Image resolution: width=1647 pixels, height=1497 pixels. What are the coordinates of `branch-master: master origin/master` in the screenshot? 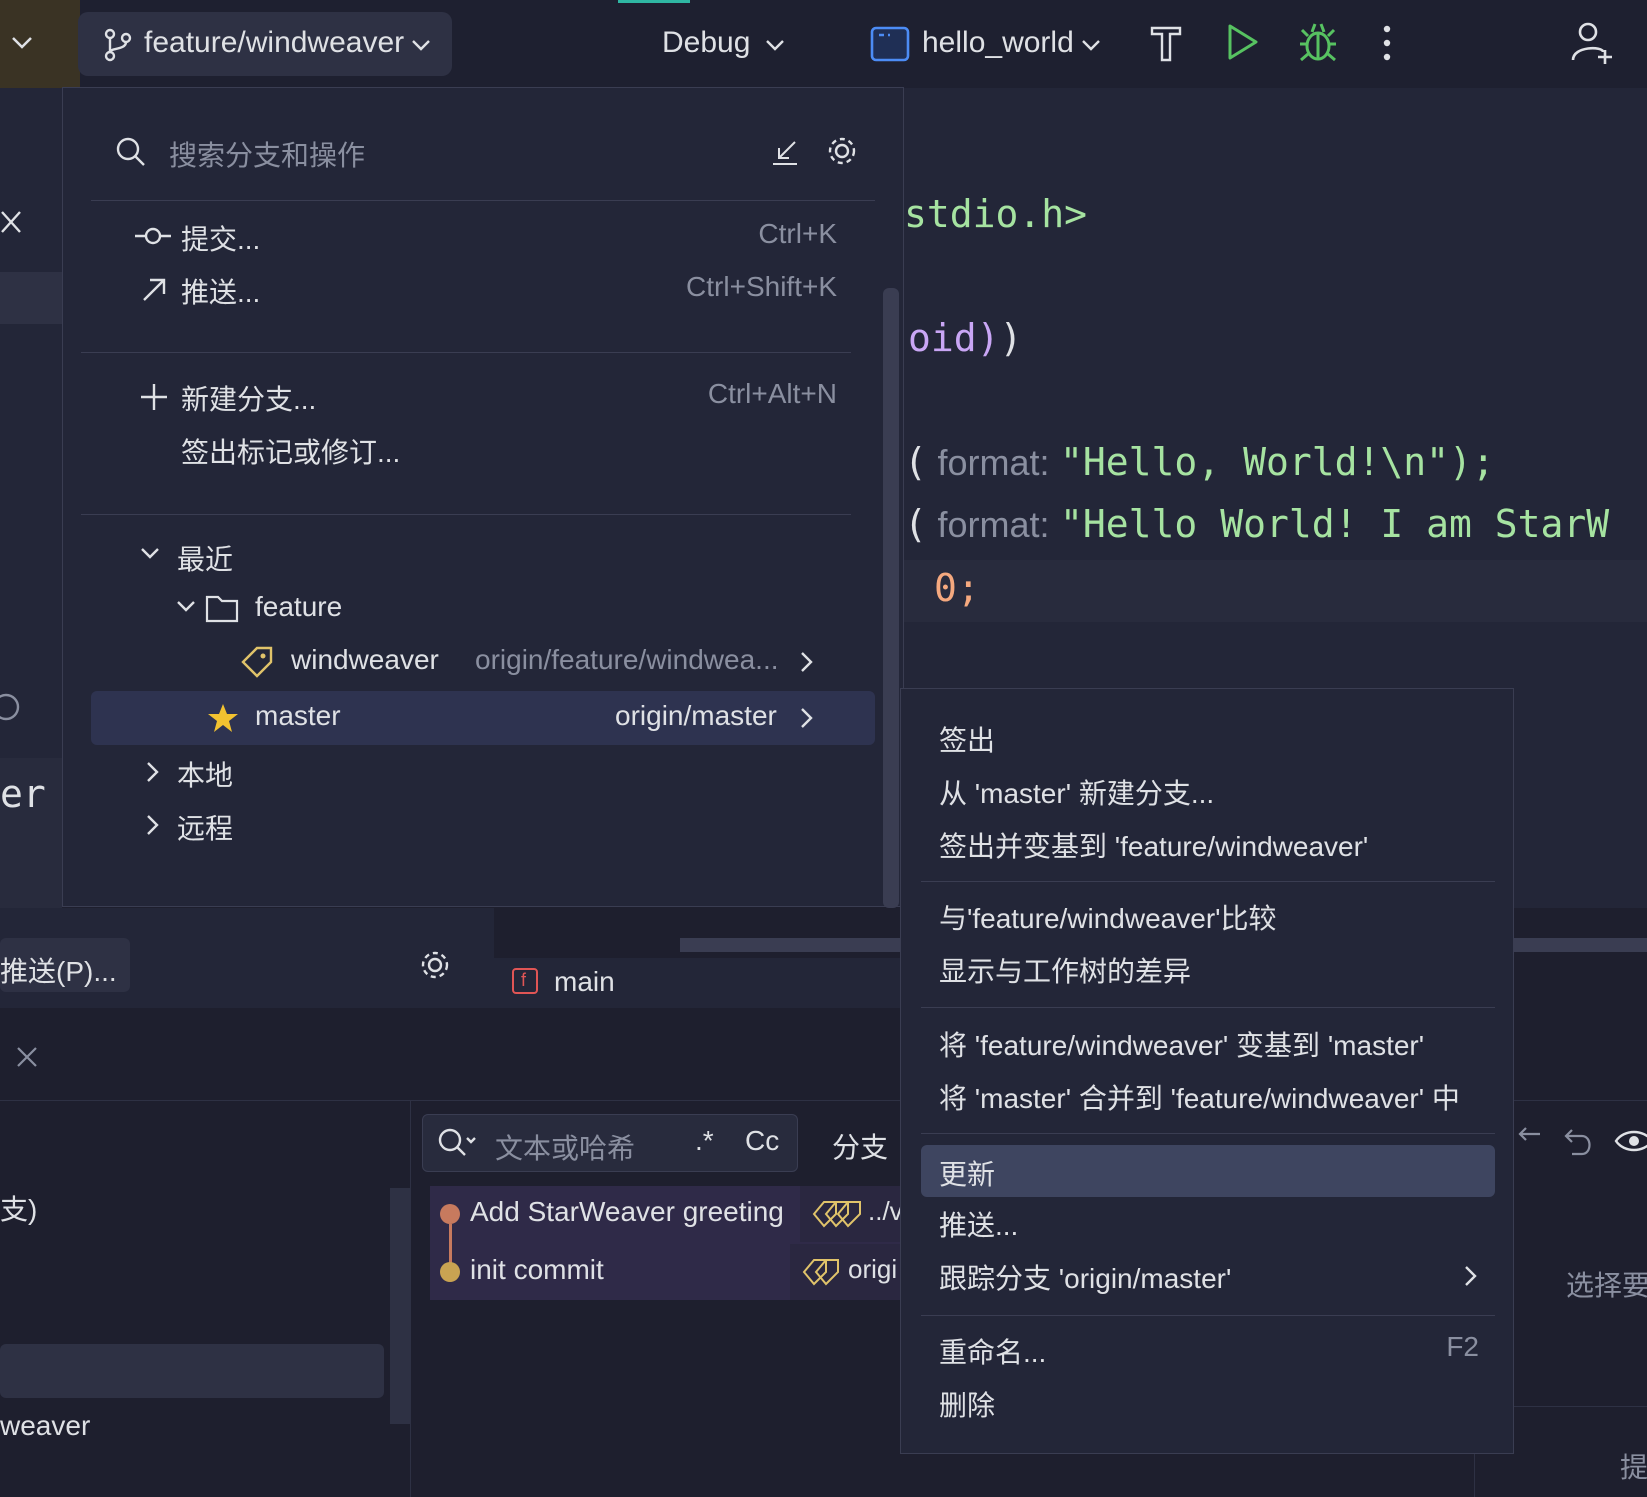 It's located at (483, 718).